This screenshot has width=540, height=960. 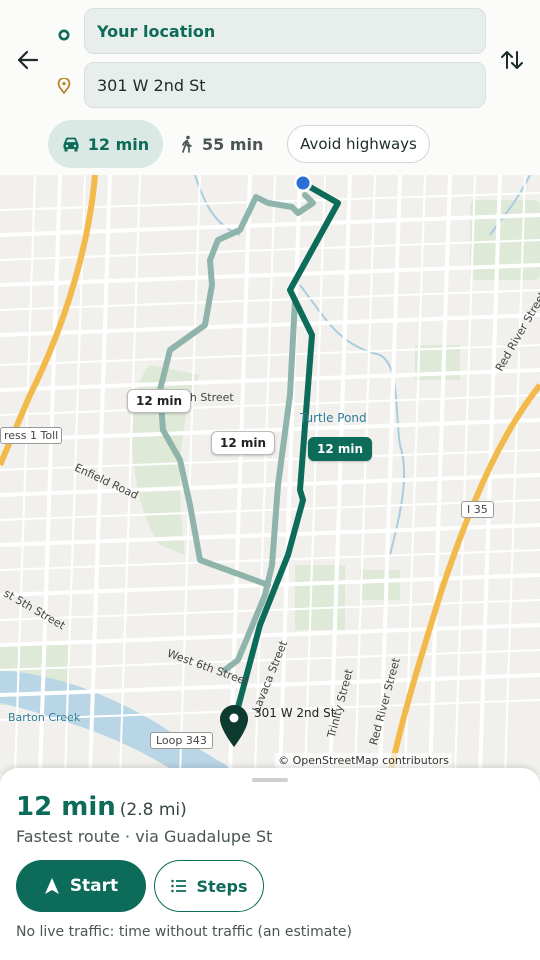 I want to click on list-icon, so click(x=178, y=886).